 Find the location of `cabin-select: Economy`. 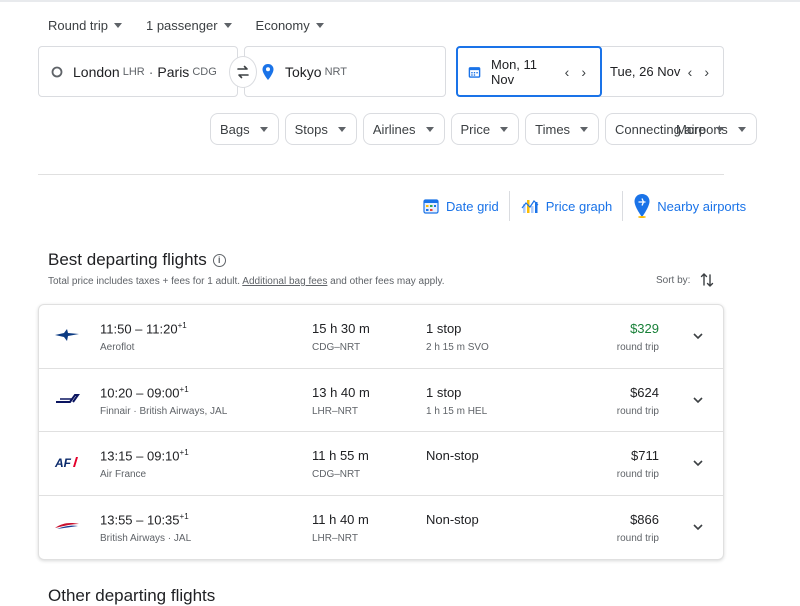

cabin-select: Economy is located at coordinates (290, 25).